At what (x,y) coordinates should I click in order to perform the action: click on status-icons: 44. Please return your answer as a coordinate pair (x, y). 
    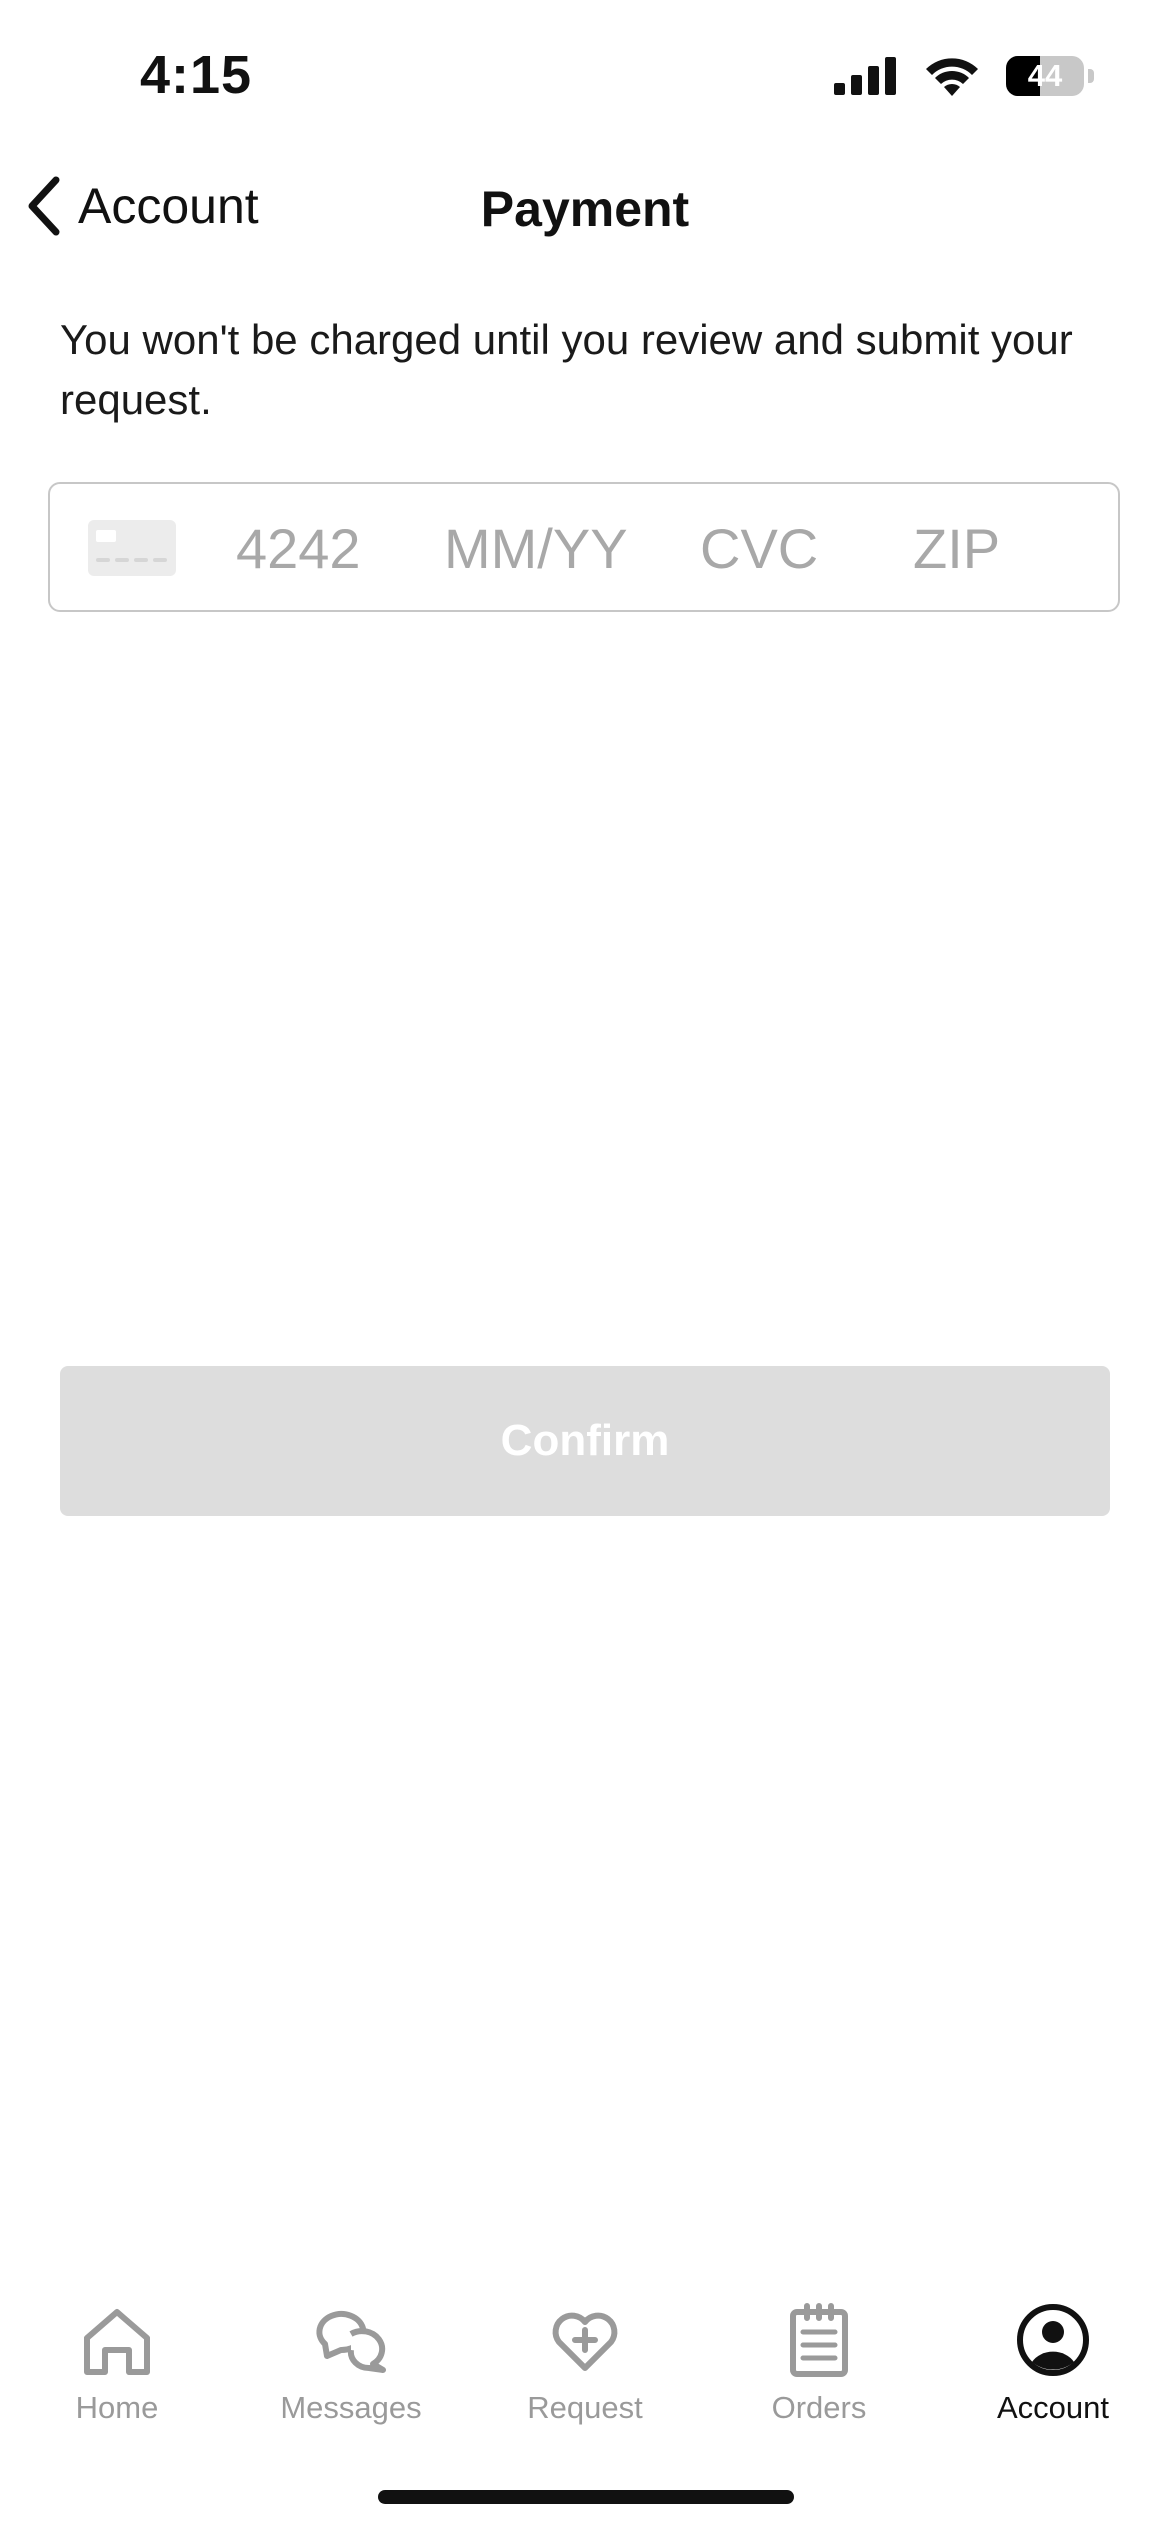
    Looking at the image, I should click on (964, 76).